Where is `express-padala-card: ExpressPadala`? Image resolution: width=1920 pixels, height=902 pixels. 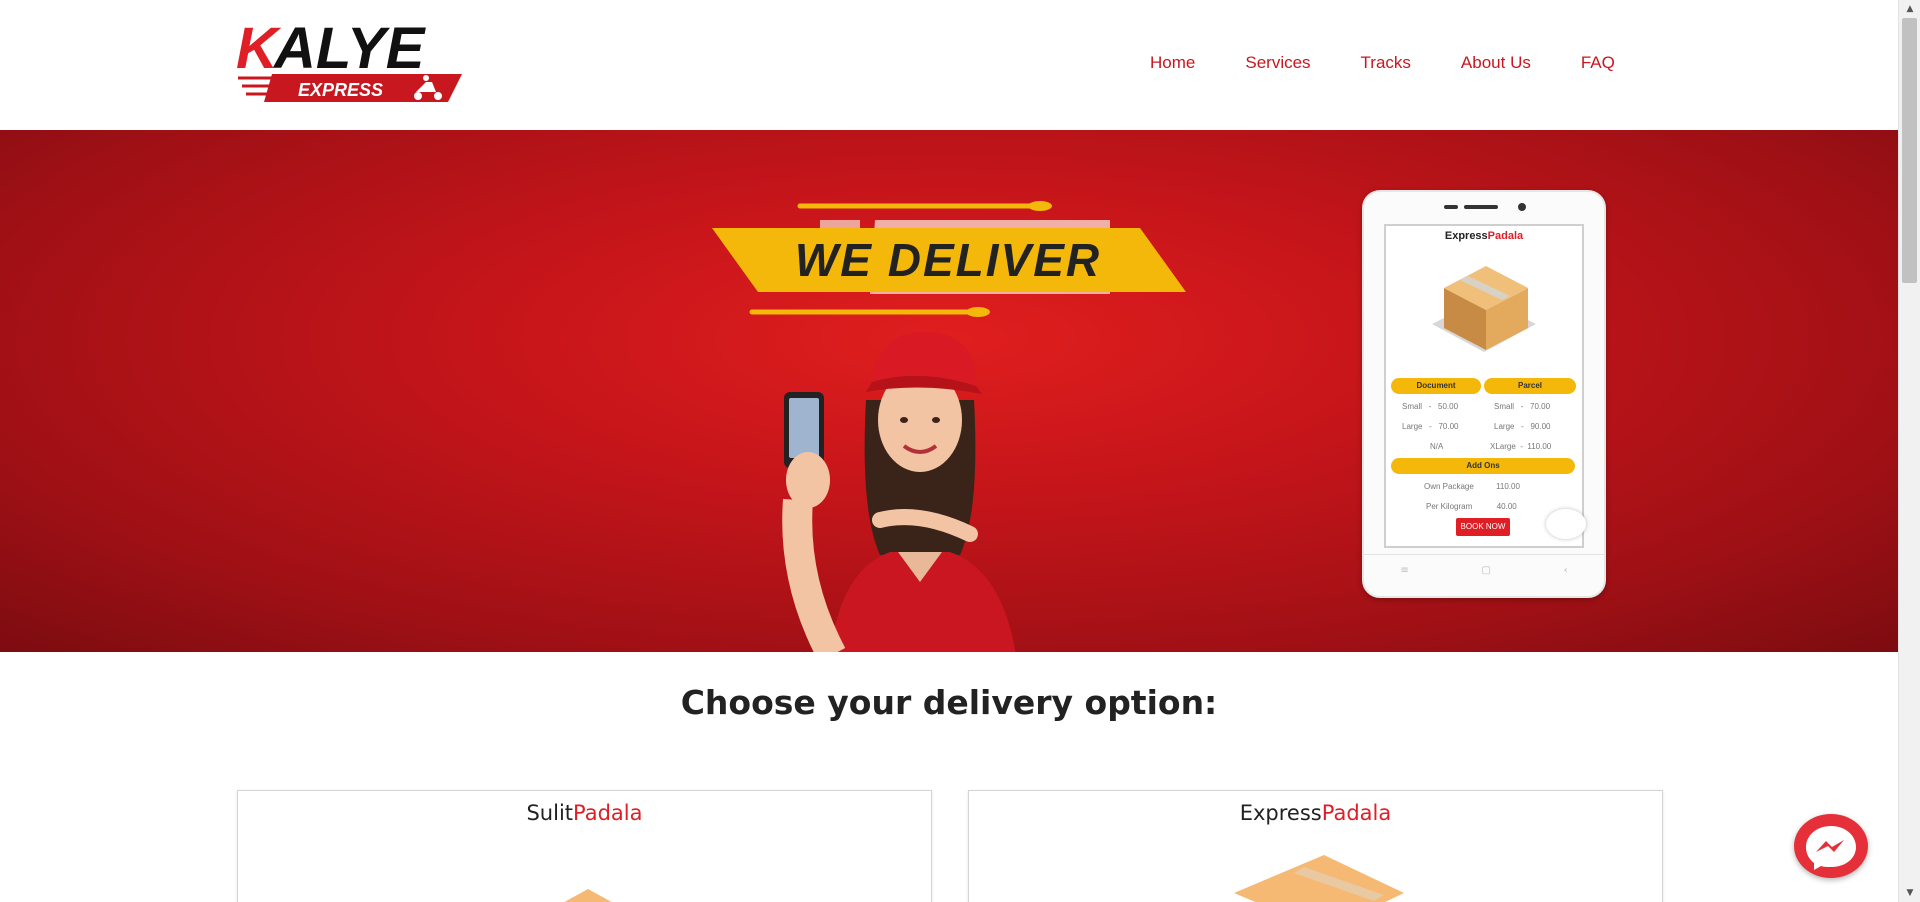
express-padala-card: ExpressPadala is located at coordinates (1315, 846).